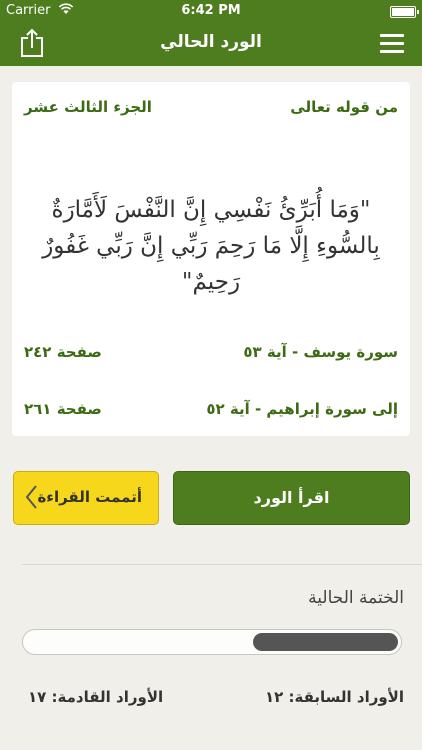 The image size is (422, 750). I want to click on battery-icon, so click(404, 12).